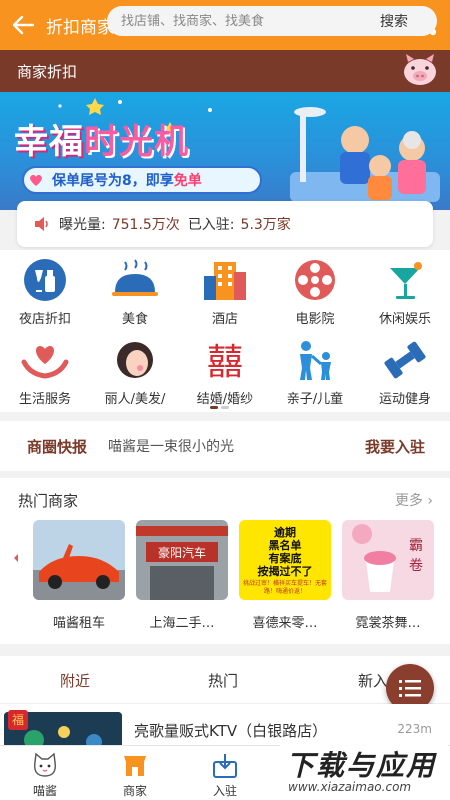 The height and width of the screenshot is (800, 450). What do you see at coordinates (36, 180) in the screenshot?
I see `heart-icon` at bounding box center [36, 180].